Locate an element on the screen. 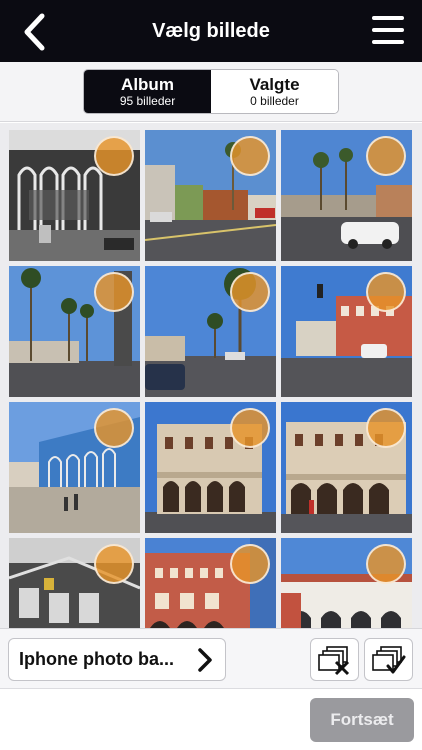  tab-album: Album 95 billeder is located at coordinates (147, 91).